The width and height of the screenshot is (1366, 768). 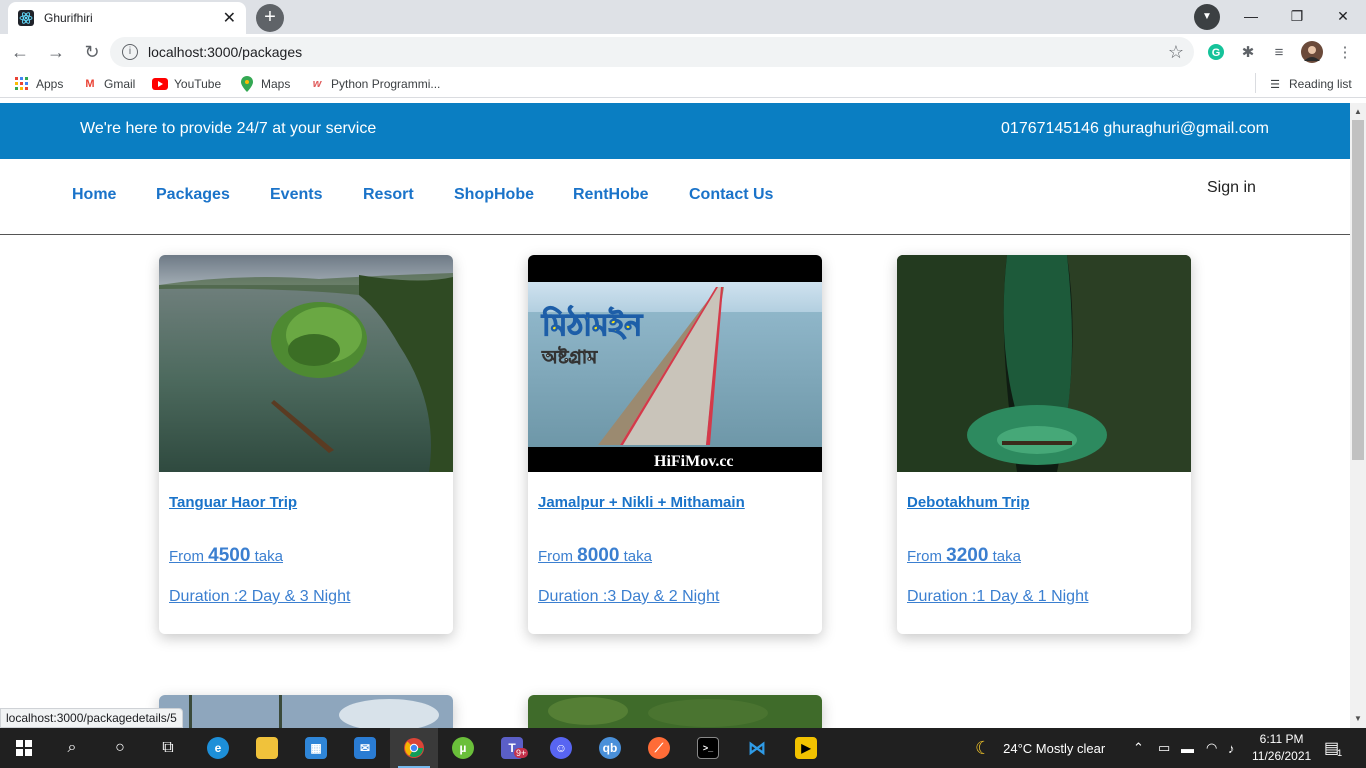 I want to click on meet-now-icon: ▭, so click(x=1164, y=748).